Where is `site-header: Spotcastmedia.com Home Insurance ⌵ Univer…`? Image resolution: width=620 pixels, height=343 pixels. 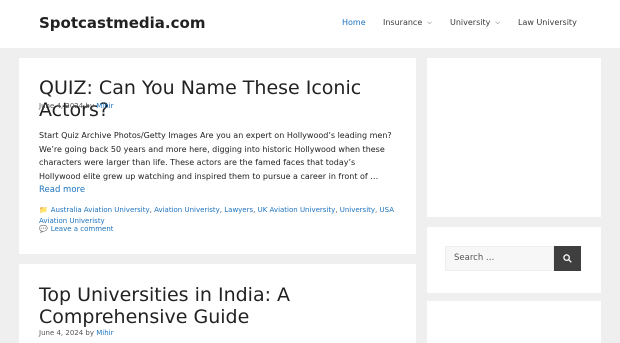 site-header: Spotcastmedia.com Home Insurance ⌵ Univer… is located at coordinates (310, 24).